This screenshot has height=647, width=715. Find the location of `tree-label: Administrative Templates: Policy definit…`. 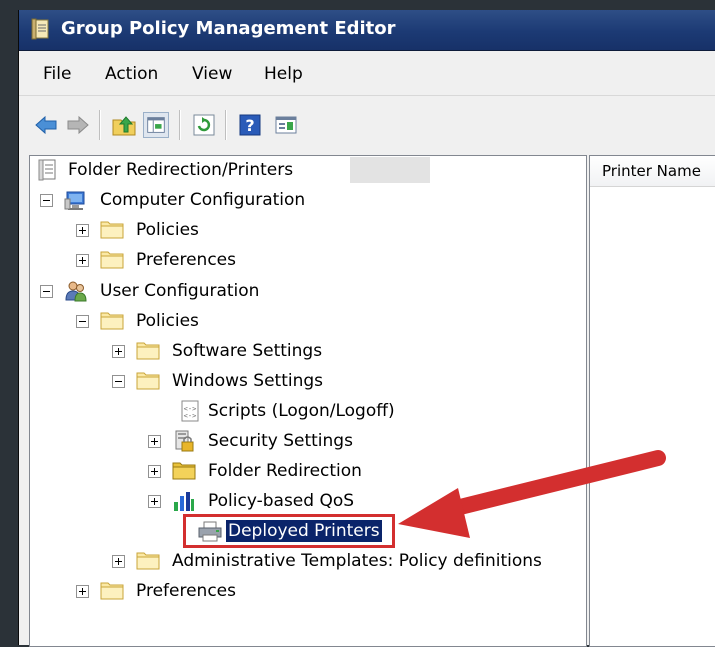

tree-label: Administrative Templates: Policy definit… is located at coordinates (357, 561).